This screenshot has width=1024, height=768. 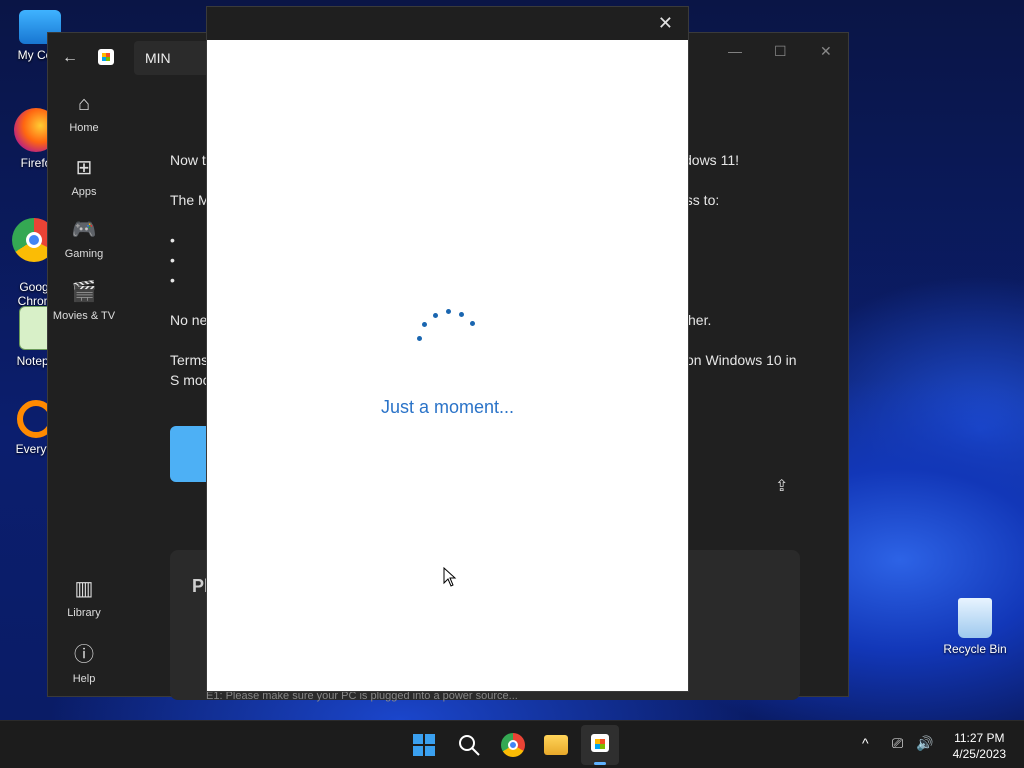 I want to click on recycle-bin-icon, so click(x=975, y=618).